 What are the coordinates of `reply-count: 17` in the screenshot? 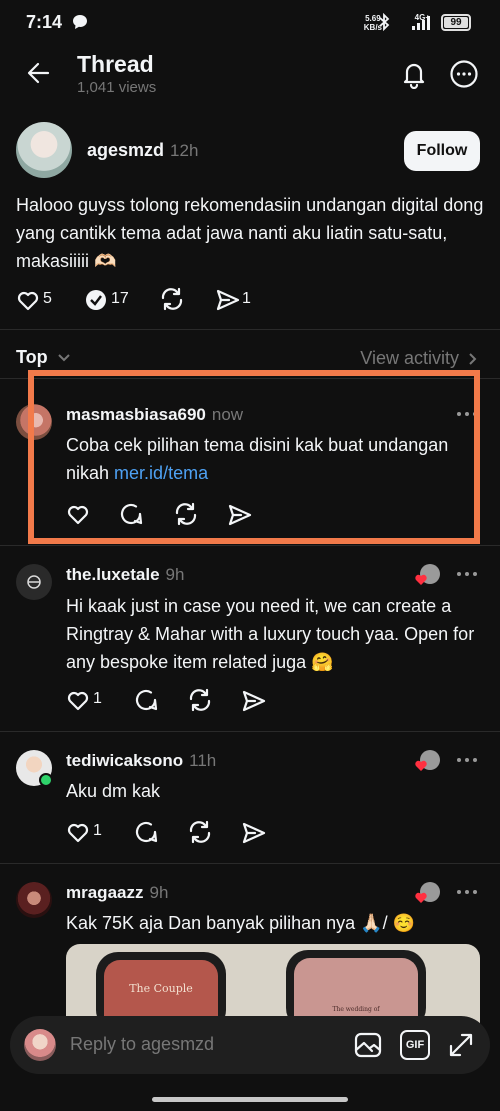 It's located at (120, 298).